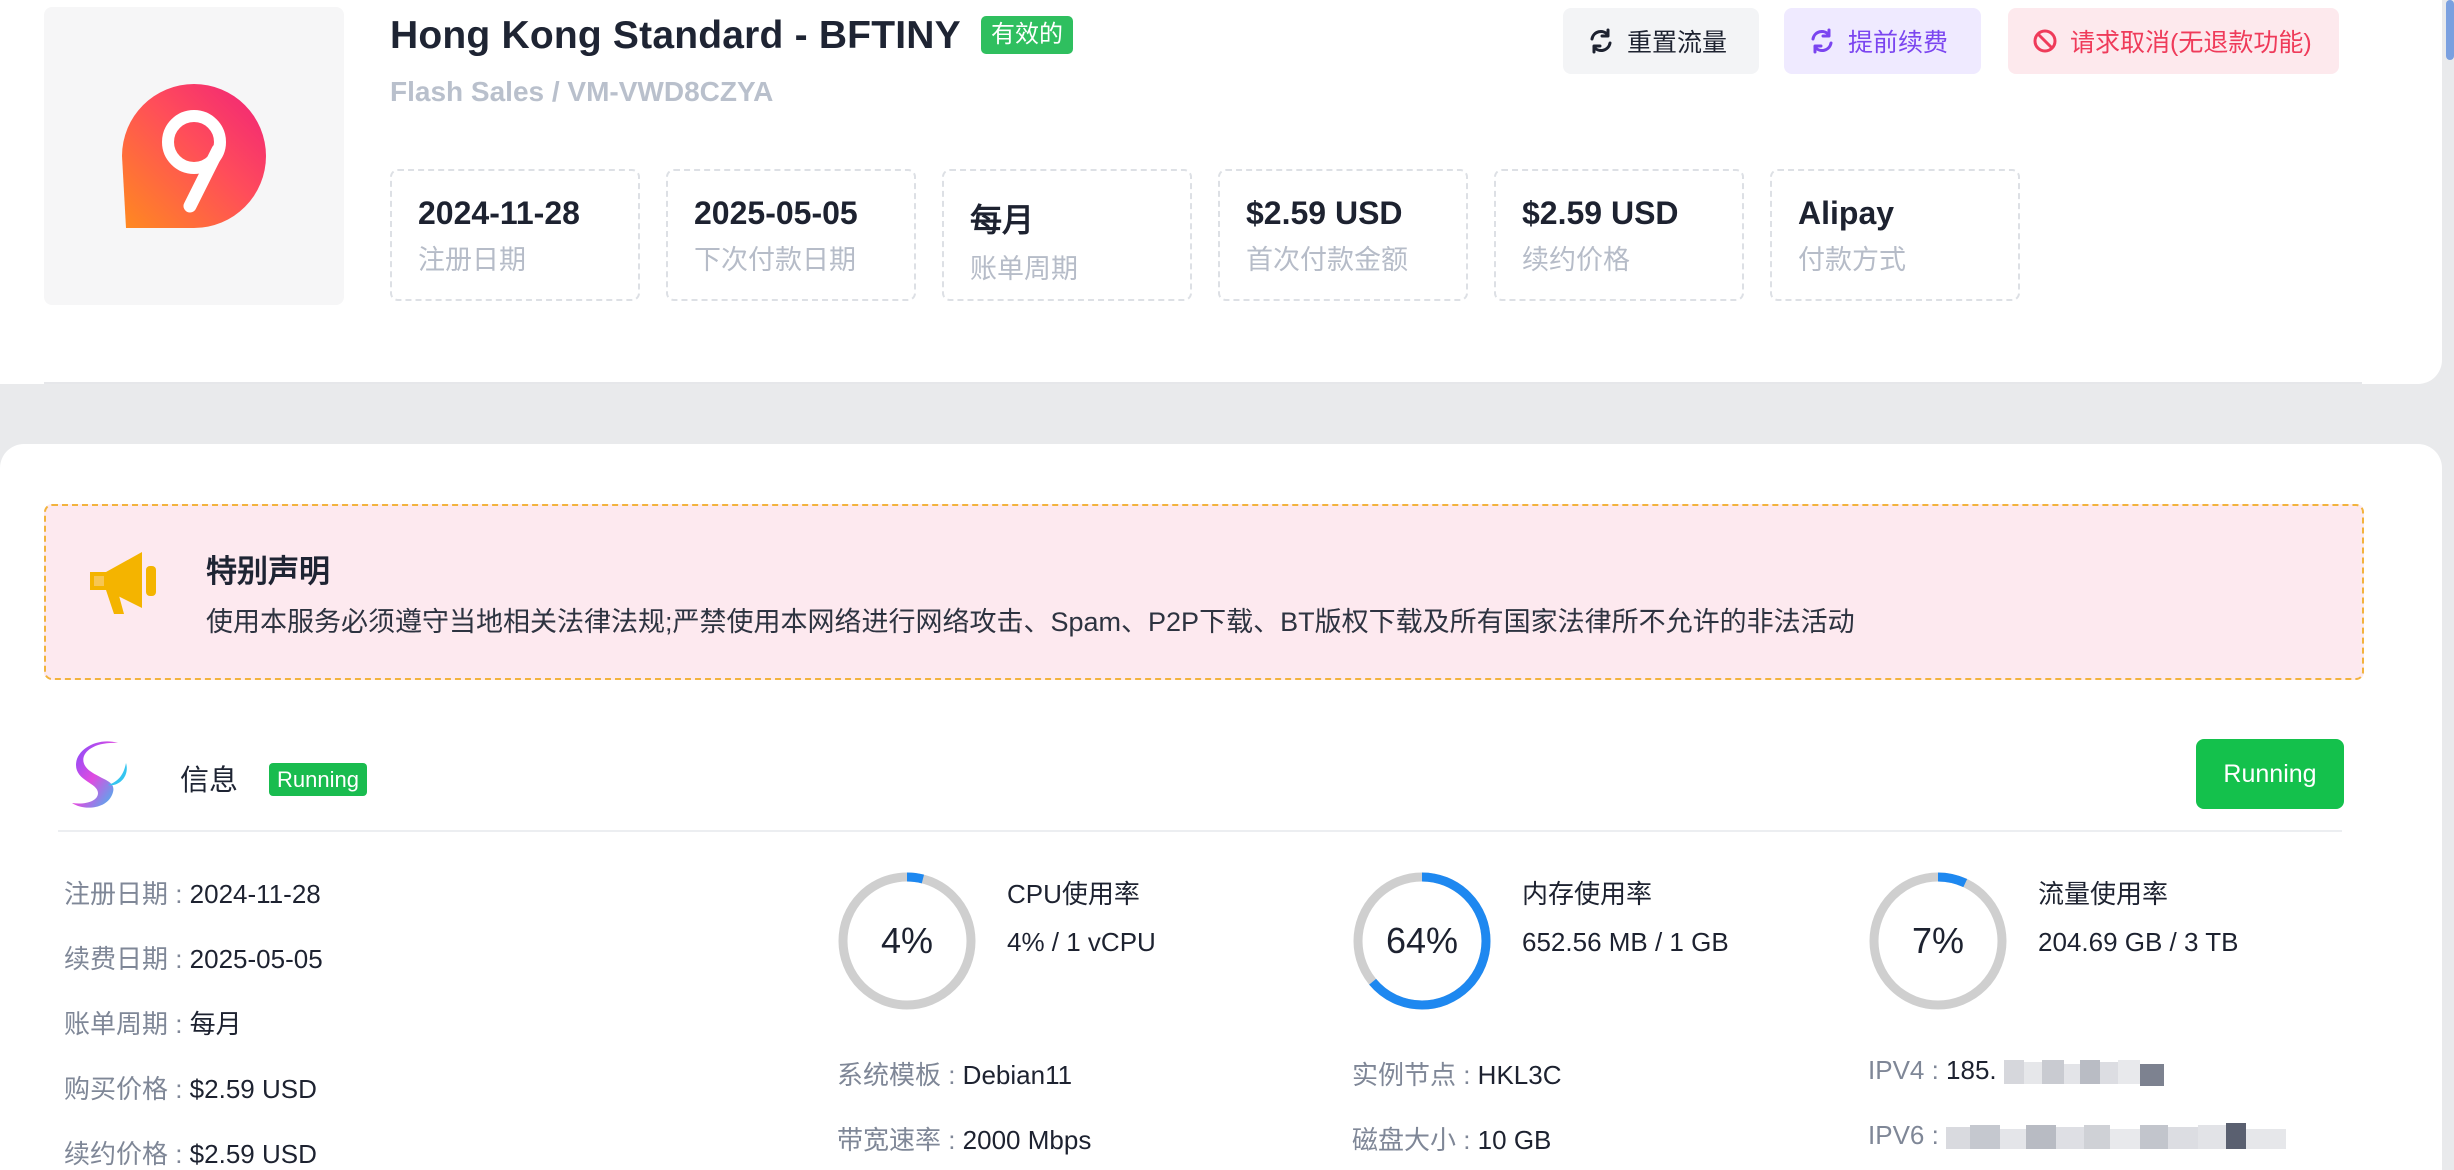 This screenshot has height=1170, width=2454. I want to click on detail-value: 2025-05-05, so click(256, 959).